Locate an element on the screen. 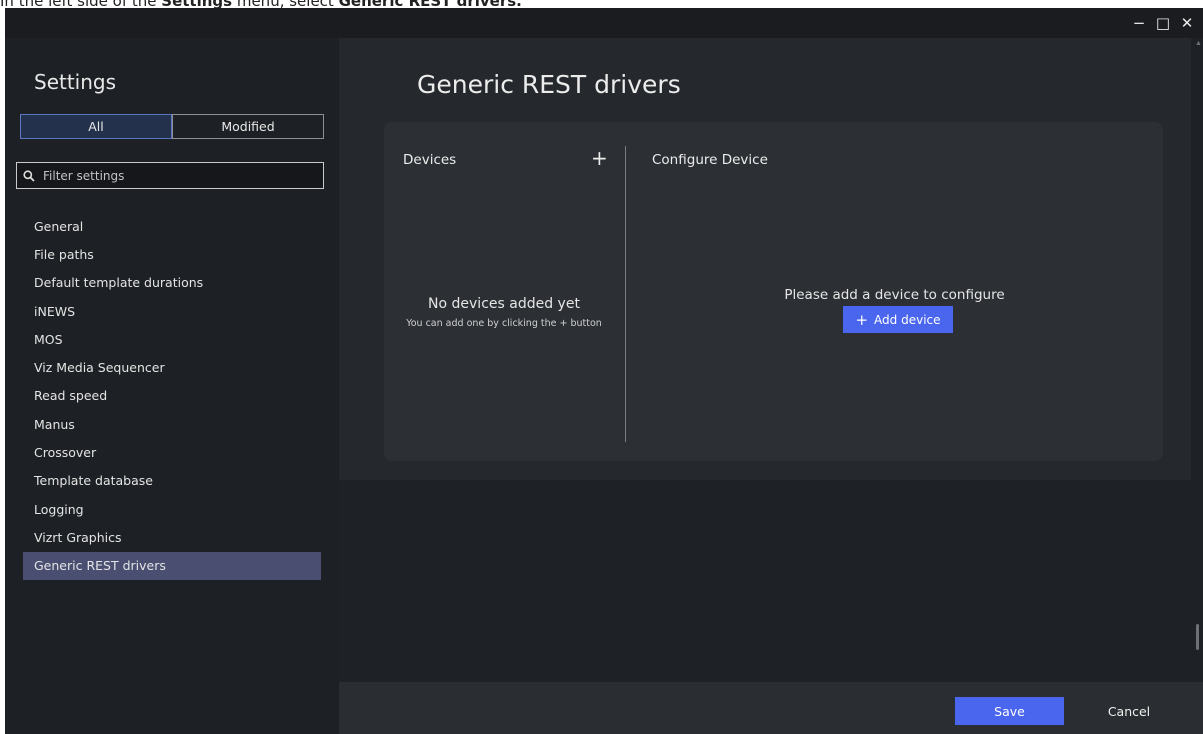 This screenshot has height=734, width=1203. sidebar-item-inews: iNEWS is located at coordinates (172, 311).